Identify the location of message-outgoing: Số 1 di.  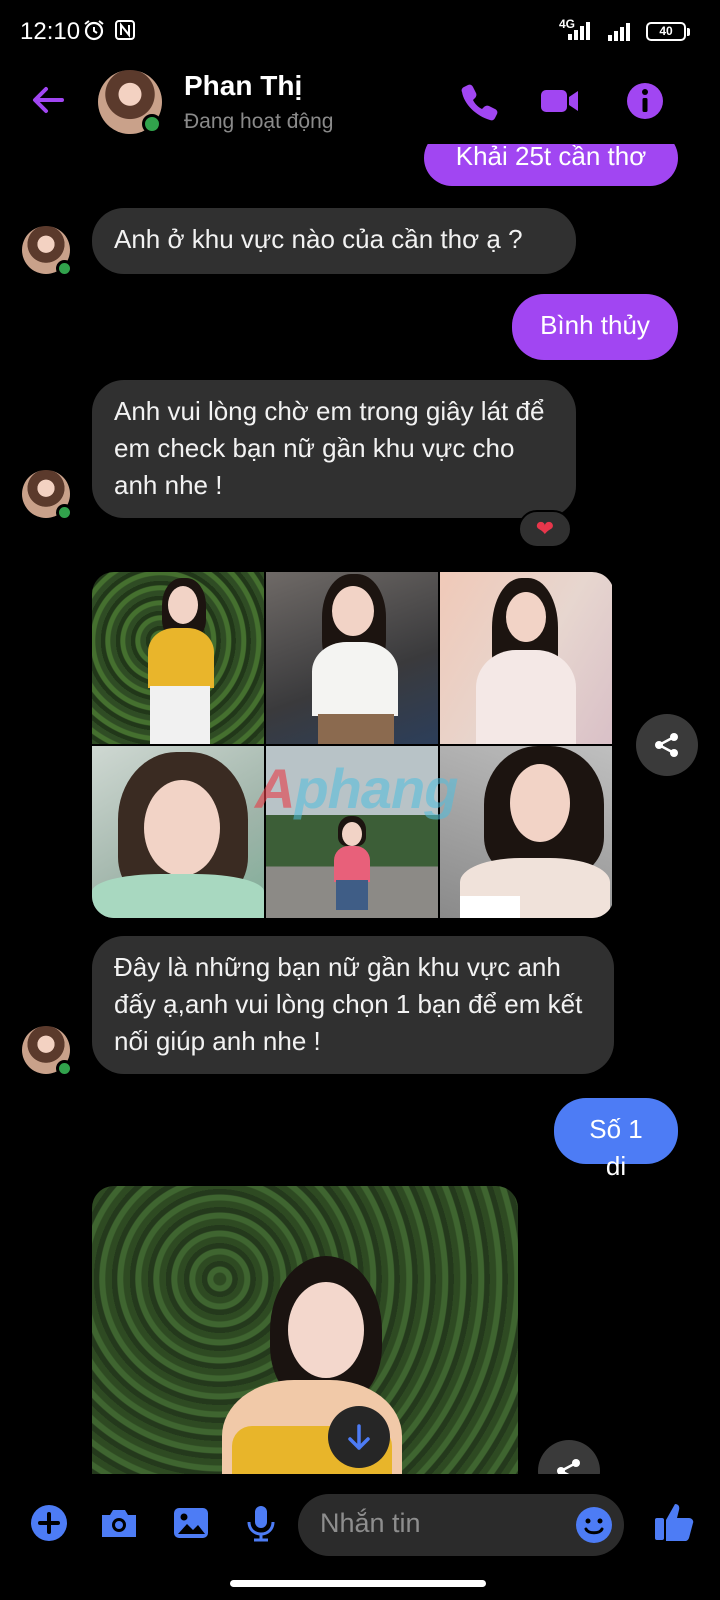
(616, 1139).